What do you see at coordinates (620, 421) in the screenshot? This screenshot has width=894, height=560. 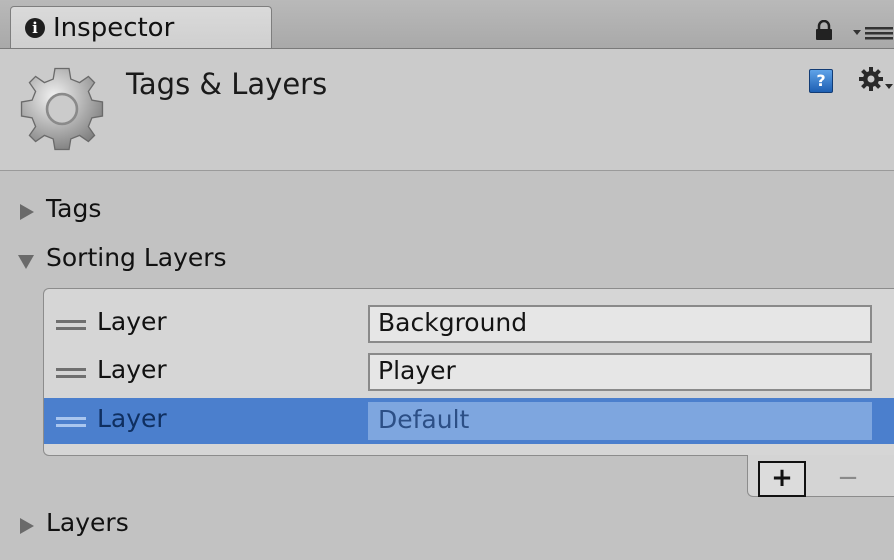 I see `layer-name-field: Default` at bounding box center [620, 421].